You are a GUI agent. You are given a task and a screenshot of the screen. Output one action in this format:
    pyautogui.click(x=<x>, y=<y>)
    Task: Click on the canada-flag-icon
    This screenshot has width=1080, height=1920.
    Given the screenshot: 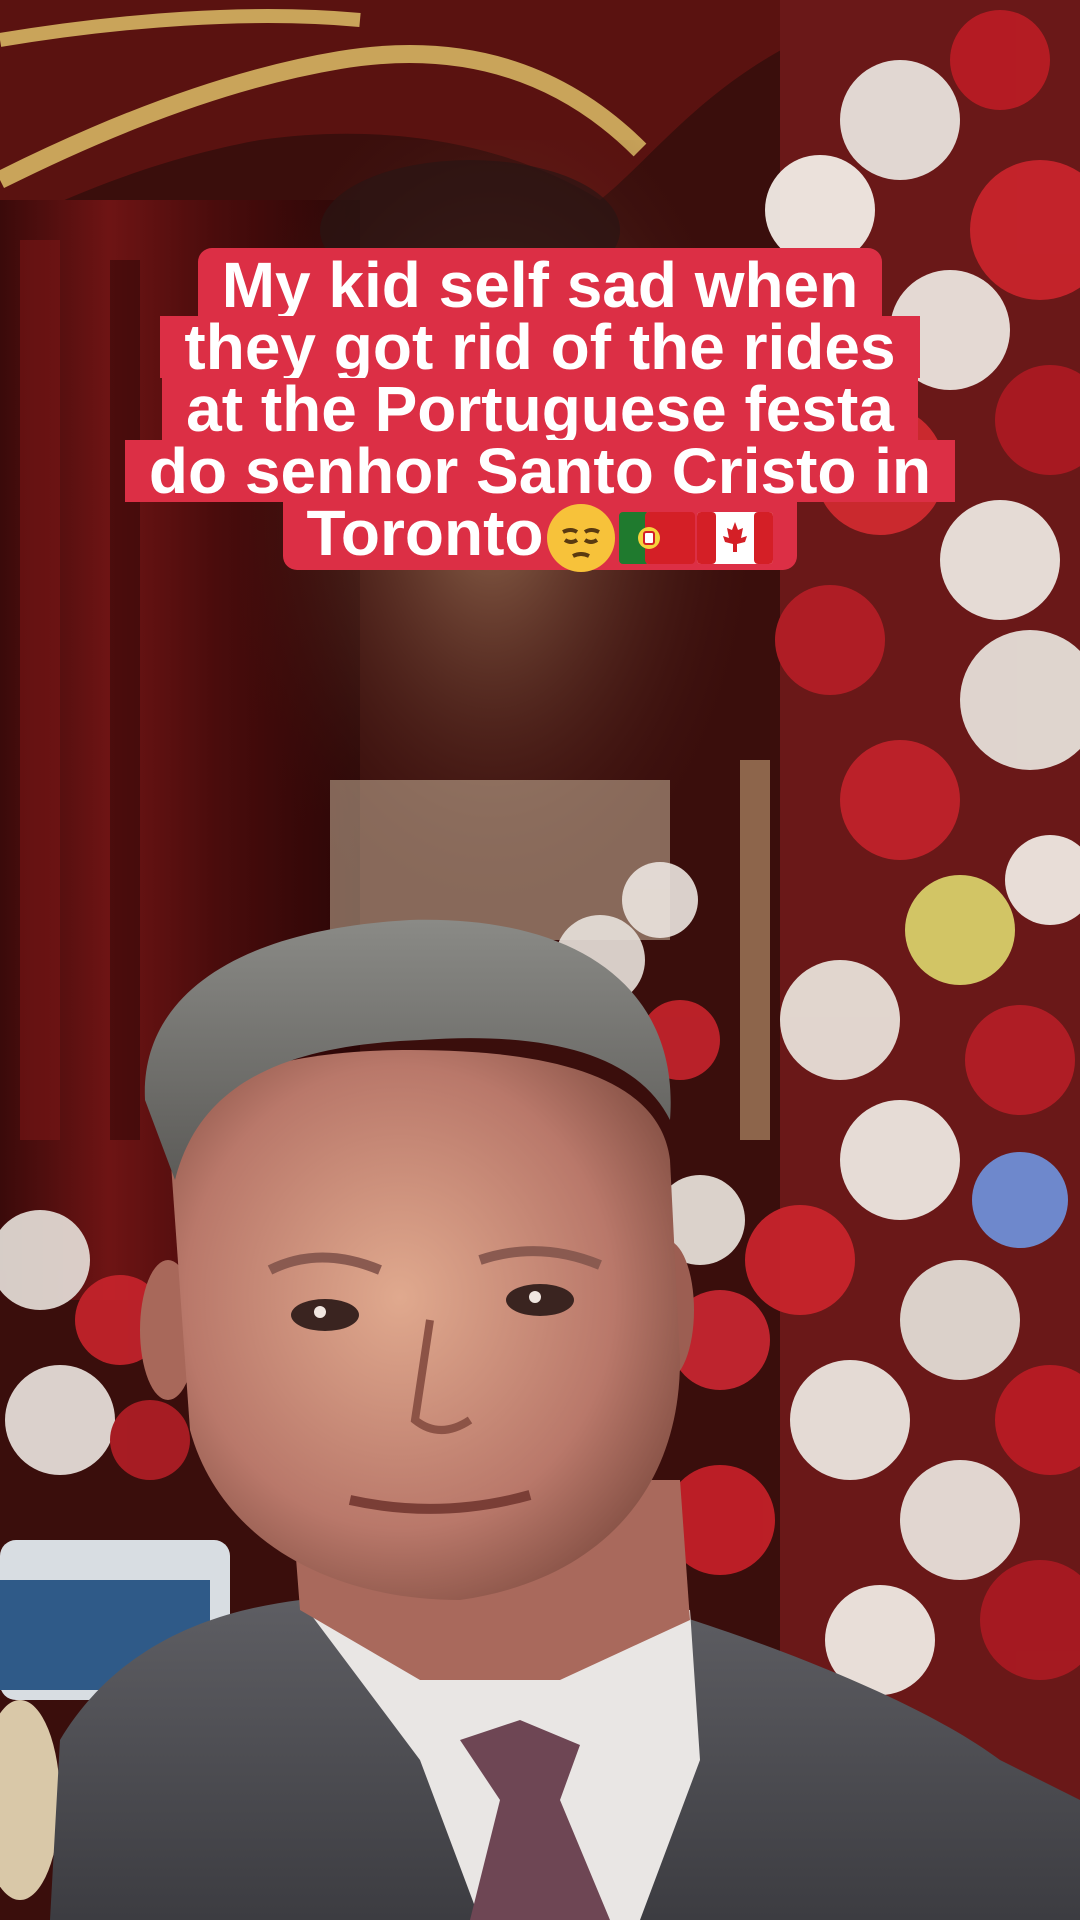 What is the action you would take?
    pyautogui.click(x=735, y=538)
    